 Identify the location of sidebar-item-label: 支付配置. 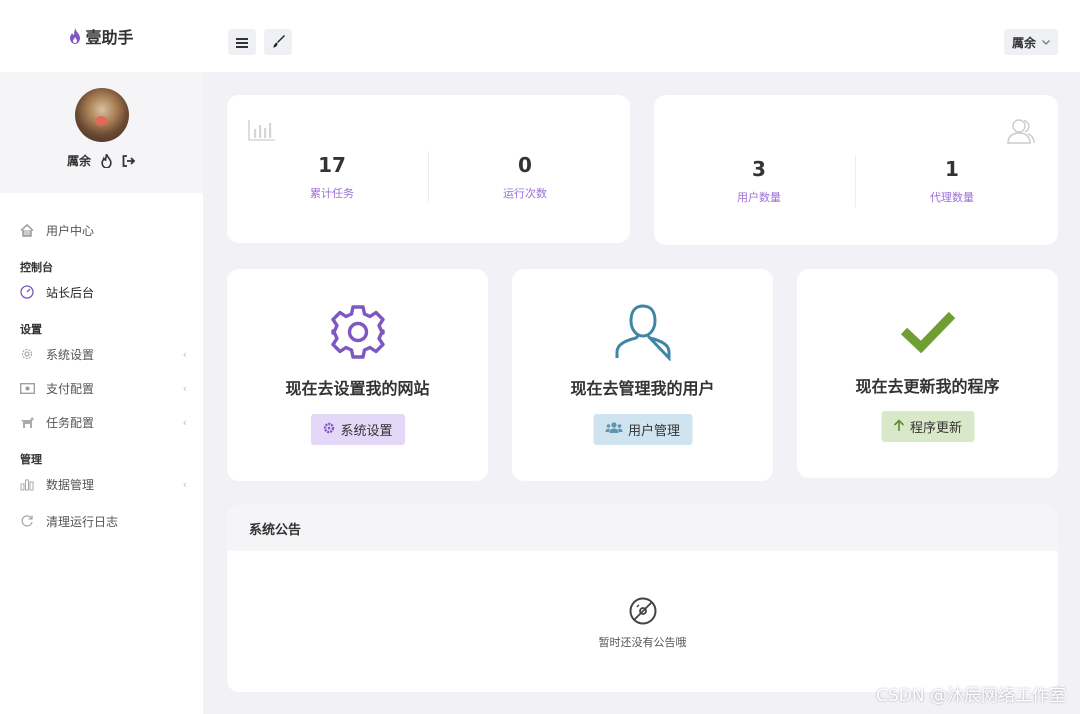
(70, 388).